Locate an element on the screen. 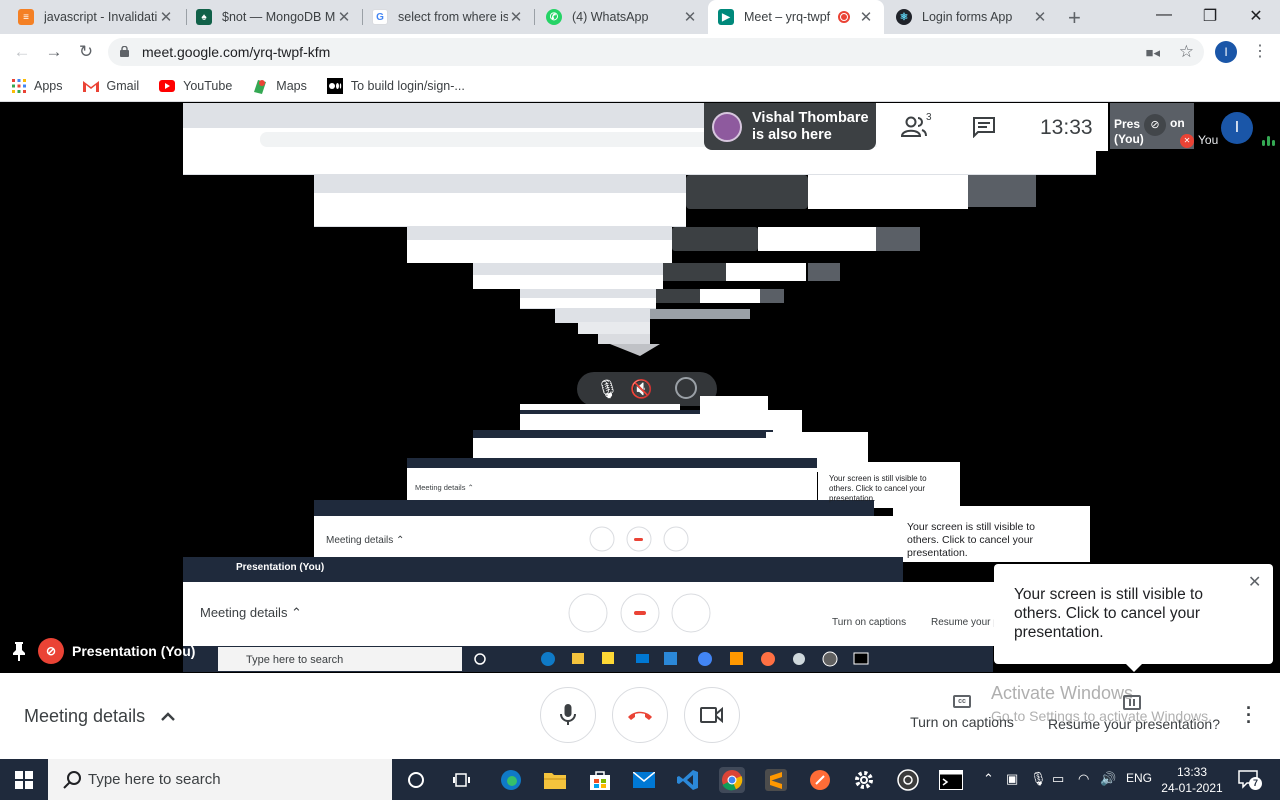 This screenshot has width=1280, height=800. taskbar-search-box: Type here to search is located at coordinates (220, 779).